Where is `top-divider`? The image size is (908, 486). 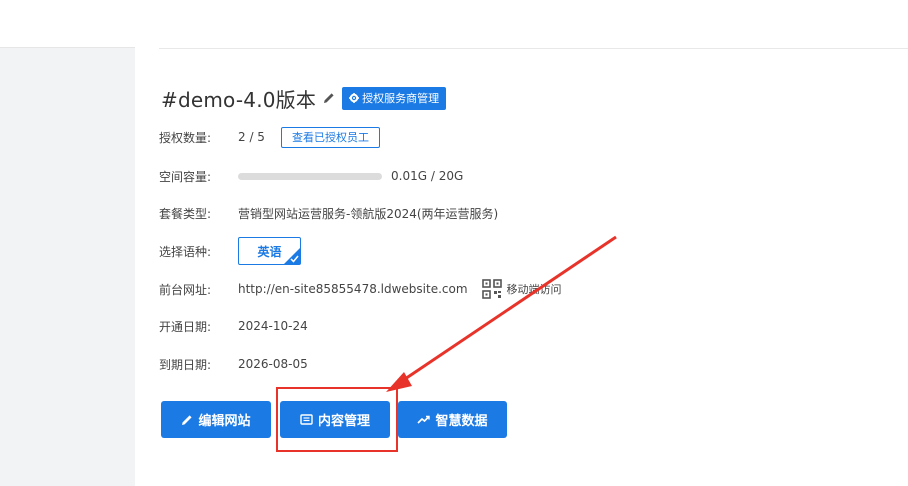
top-divider is located at coordinates (533, 48).